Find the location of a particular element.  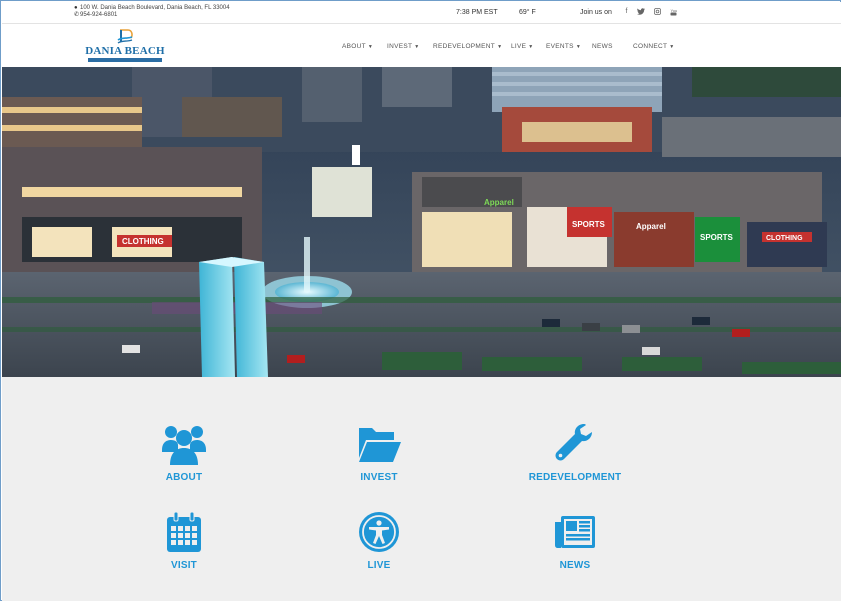

tile-redevelopment: REDEVELOPMENT is located at coordinates (575, 462).